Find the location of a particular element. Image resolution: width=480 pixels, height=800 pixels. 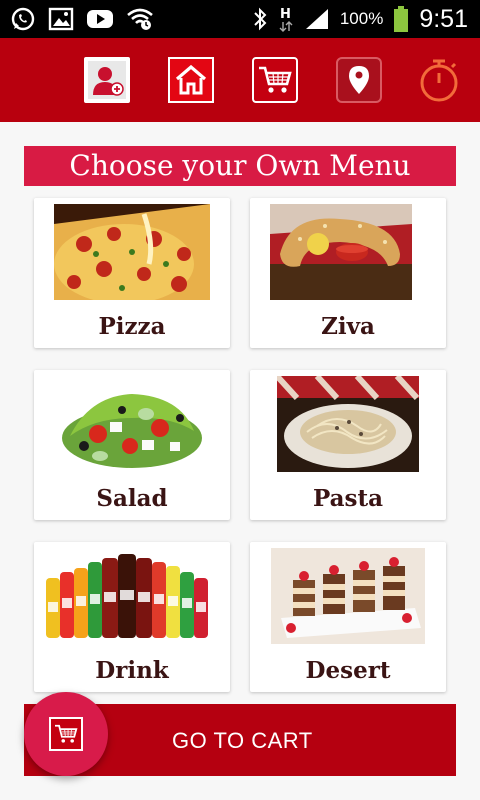

gallery-icon is located at coordinates (61, 19).